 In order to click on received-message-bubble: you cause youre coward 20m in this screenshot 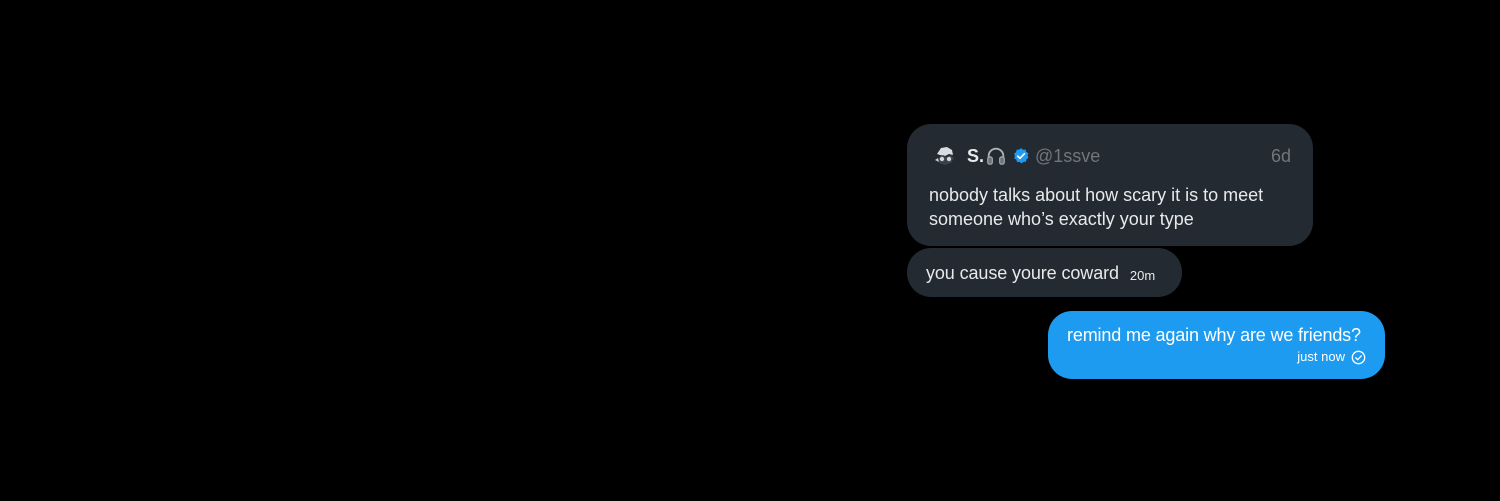, I will do `click(1044, 272)`.